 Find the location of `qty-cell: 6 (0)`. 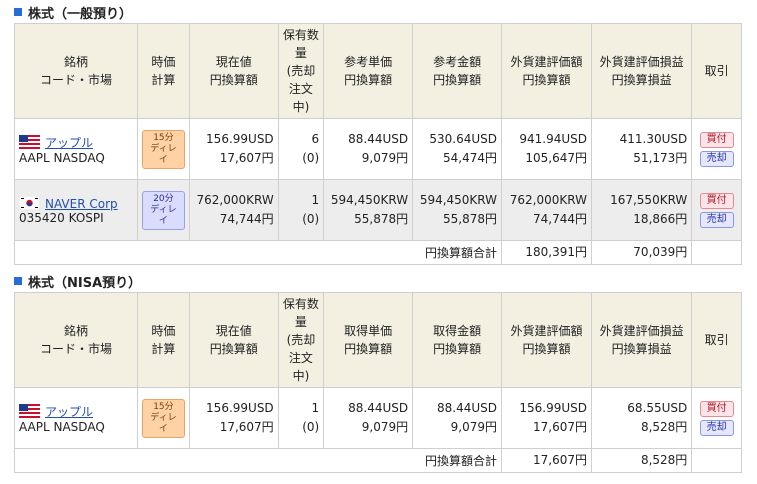

qty-cell: 6 (0) is located at coordinates (301, 149).